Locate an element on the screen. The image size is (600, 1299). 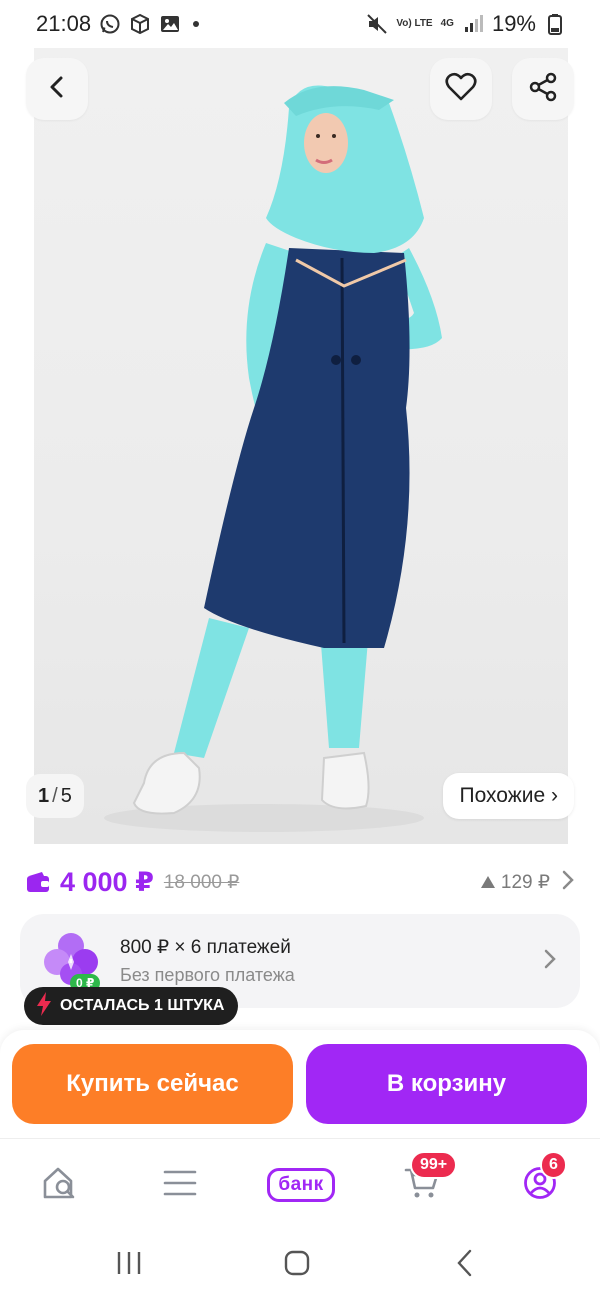
old-price: 18 000 ₽ is located at coordinates (201, 882).